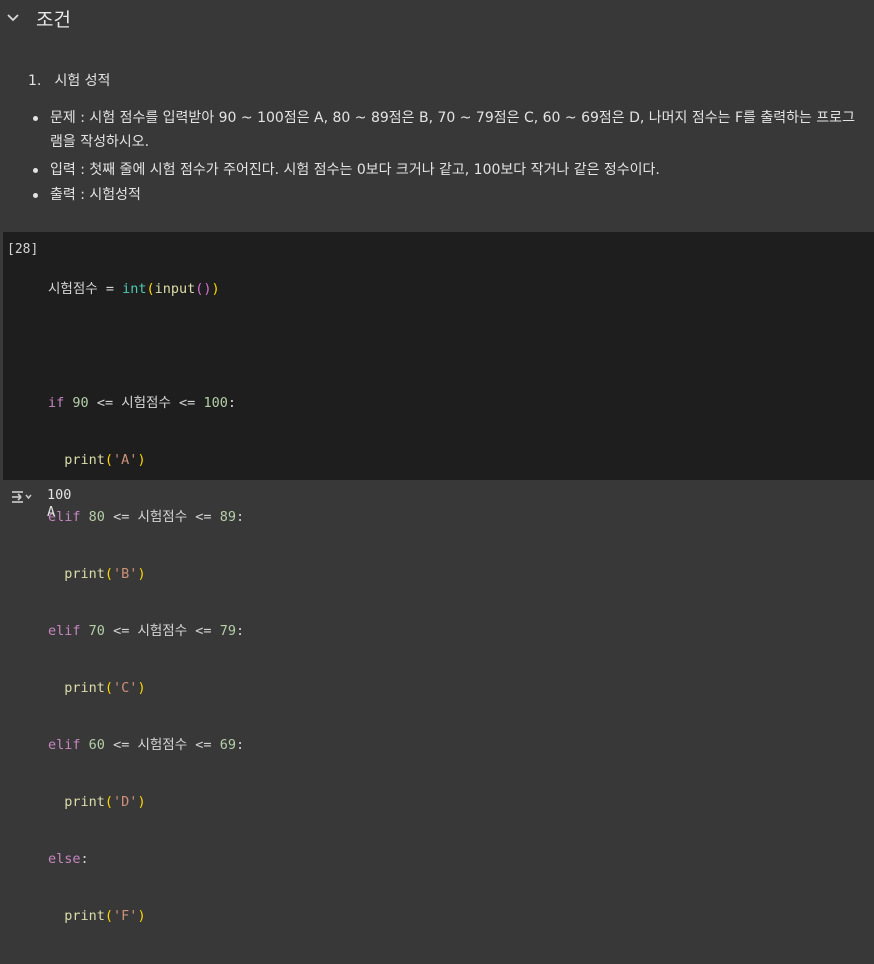 The width and height of the screenshot is (874, 964). Describe the element at coordinates (13, 17) in the screenshot. I see `chevron-down-icon` at that location.